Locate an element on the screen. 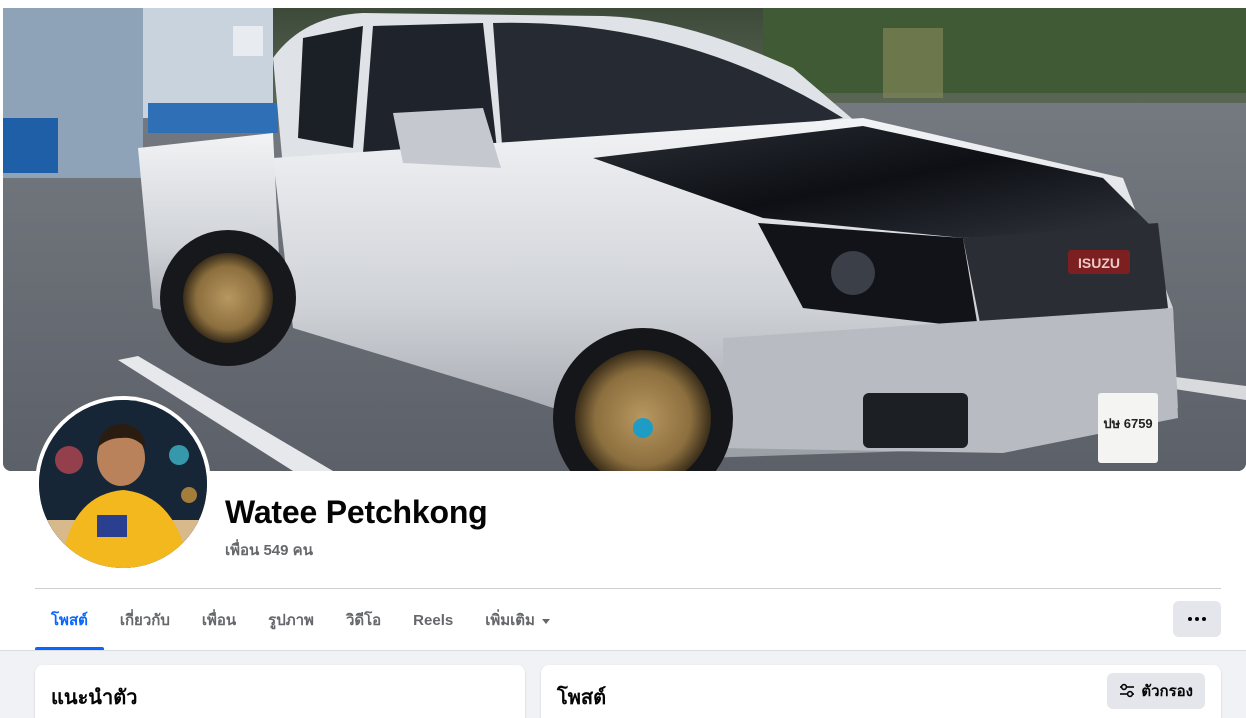 This screenshot has width=1246, height=718. brand-badge: ISUZU is located at coordinates (1099, 263).